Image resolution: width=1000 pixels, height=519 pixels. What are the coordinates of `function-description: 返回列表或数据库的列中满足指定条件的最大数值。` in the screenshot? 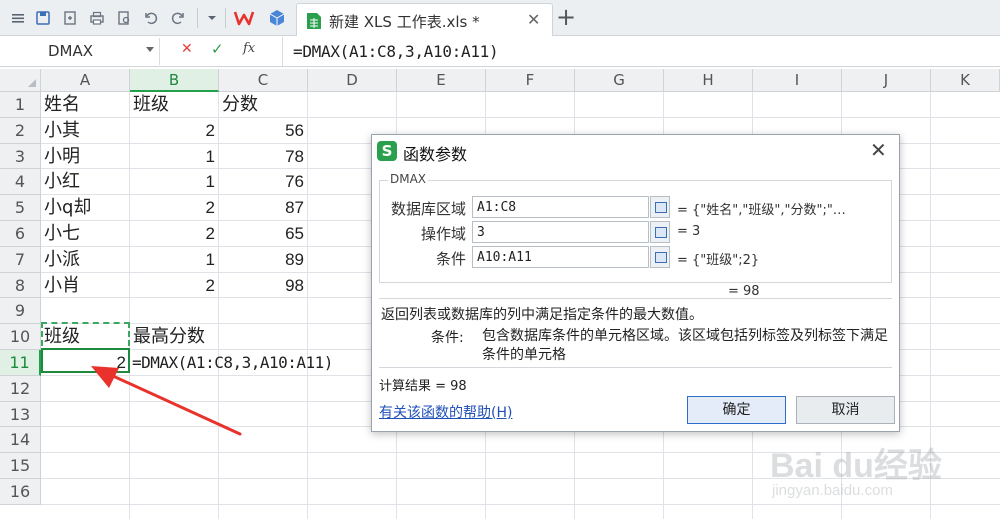 It's located at (542, 315).